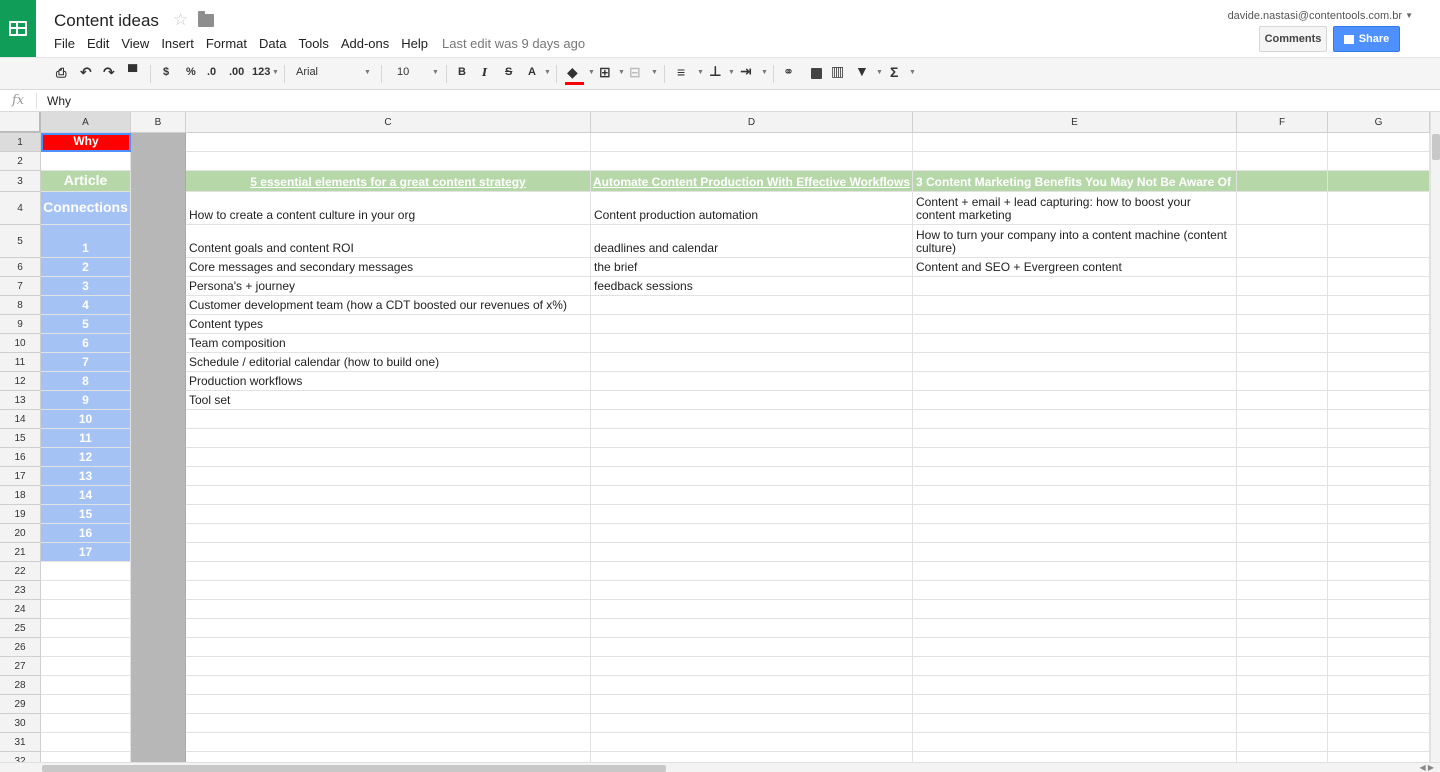 This screenshot has height=772, width=1440. Describe the element at coordinates (1282, 305) in the screenshot. I see `cell-f8` at that location.